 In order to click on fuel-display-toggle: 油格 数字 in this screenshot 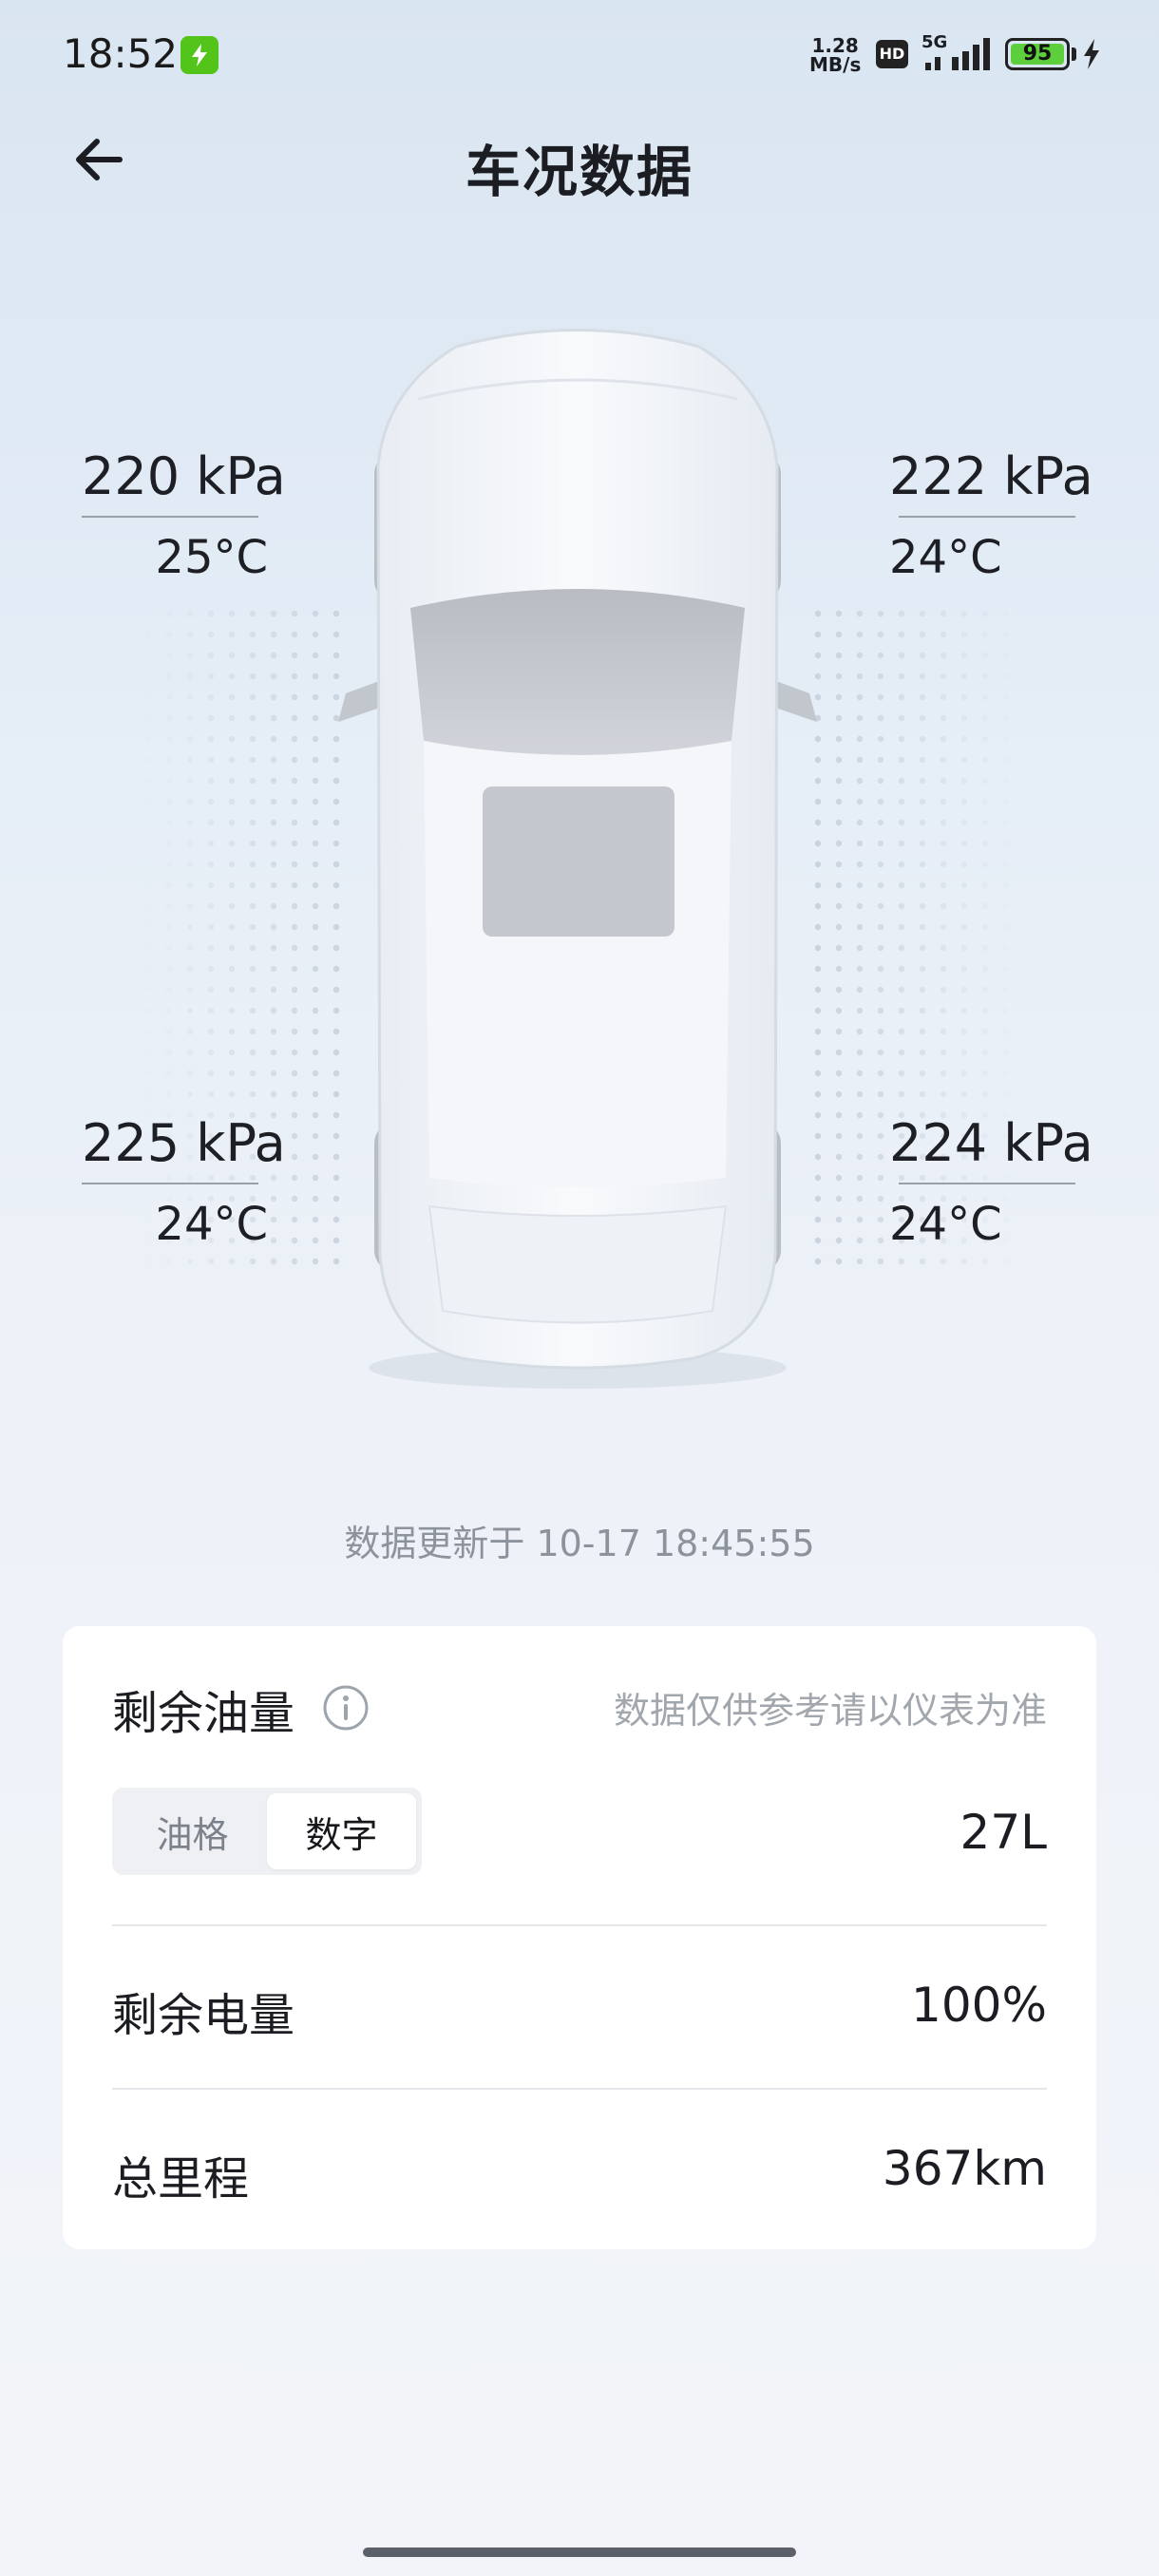, I will do `click(267, 1831)`.